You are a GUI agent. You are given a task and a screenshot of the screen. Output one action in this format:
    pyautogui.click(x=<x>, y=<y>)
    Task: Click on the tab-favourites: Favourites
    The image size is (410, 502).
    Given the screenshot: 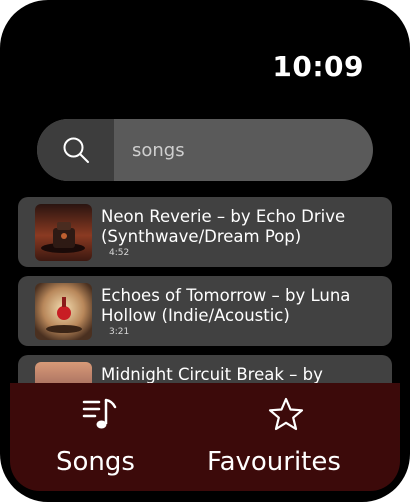 What is the action you would take?
    pyautogui.click(x=285, y=437)
    